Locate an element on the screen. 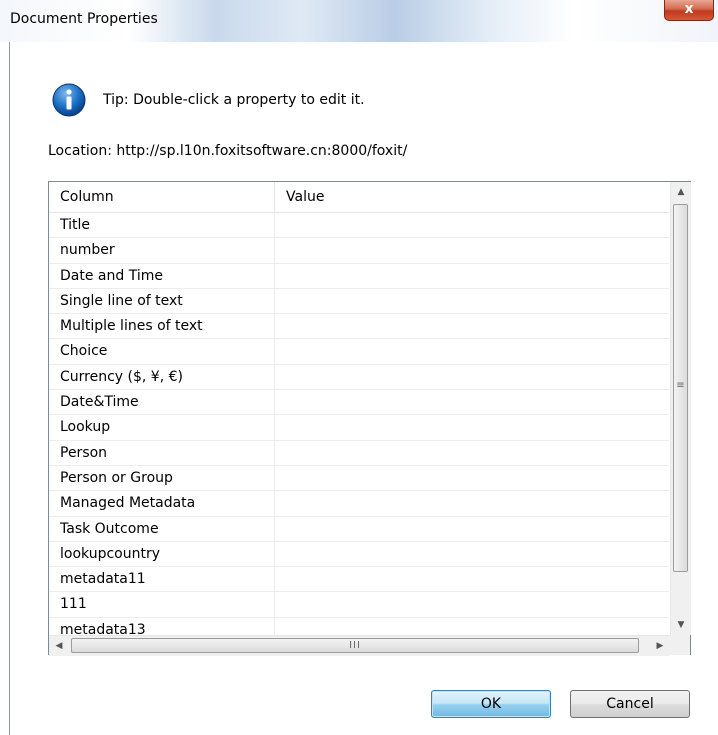  table-row: Person is located at coordinates (359, 453).